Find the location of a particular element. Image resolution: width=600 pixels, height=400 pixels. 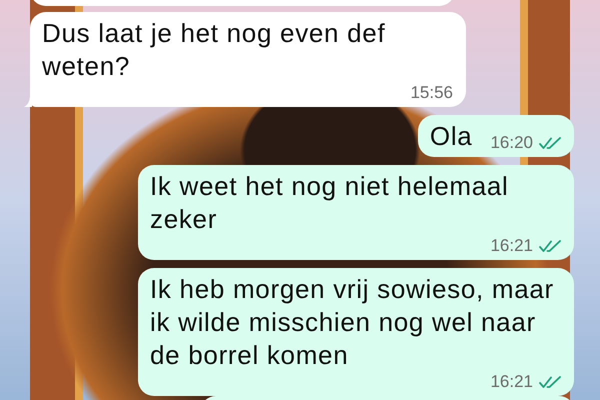

message-text: Ik weet het nog niet helemaal zeker is located at coordinates (330, 203).